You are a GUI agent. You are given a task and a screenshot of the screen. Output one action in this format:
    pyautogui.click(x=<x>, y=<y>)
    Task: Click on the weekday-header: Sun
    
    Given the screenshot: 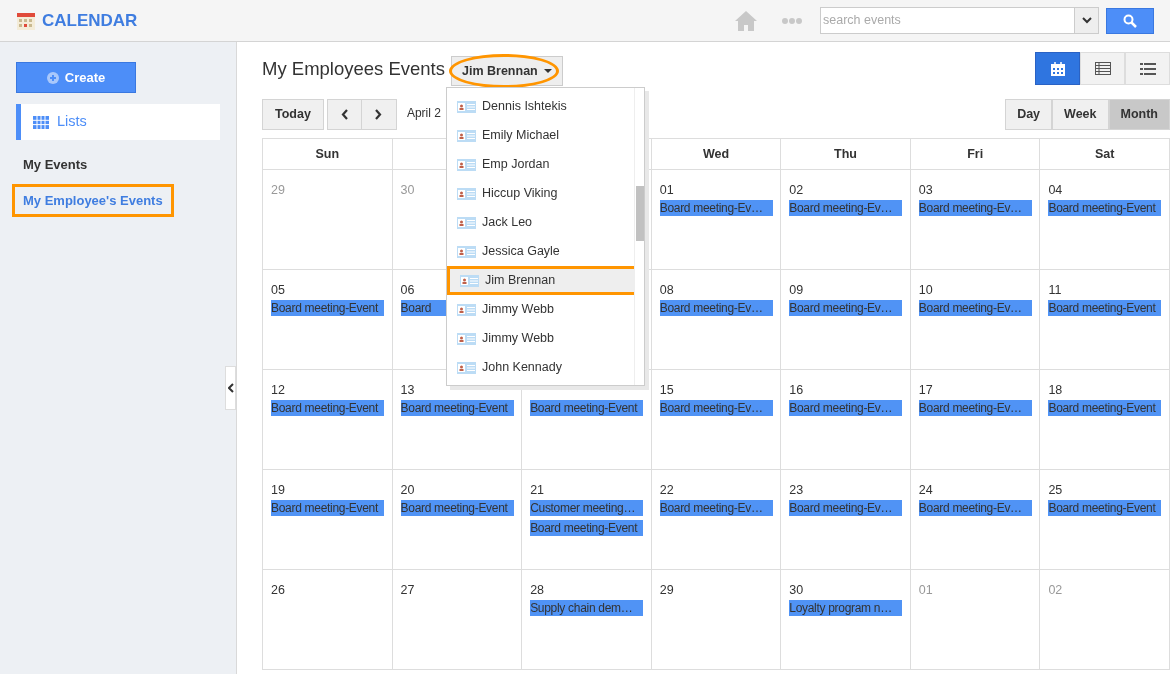 What is the action you would take?
    pyautogui.click(x=327, y=154)
    